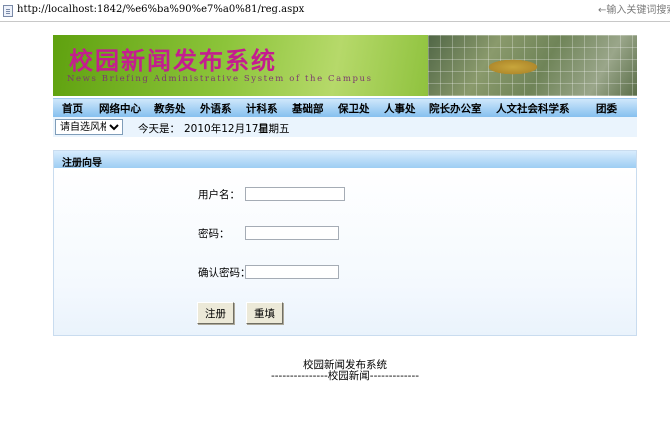 This screenshot has height=439, width=670. I want to click on nav-item-hr: 人事处, so click(400, 108).